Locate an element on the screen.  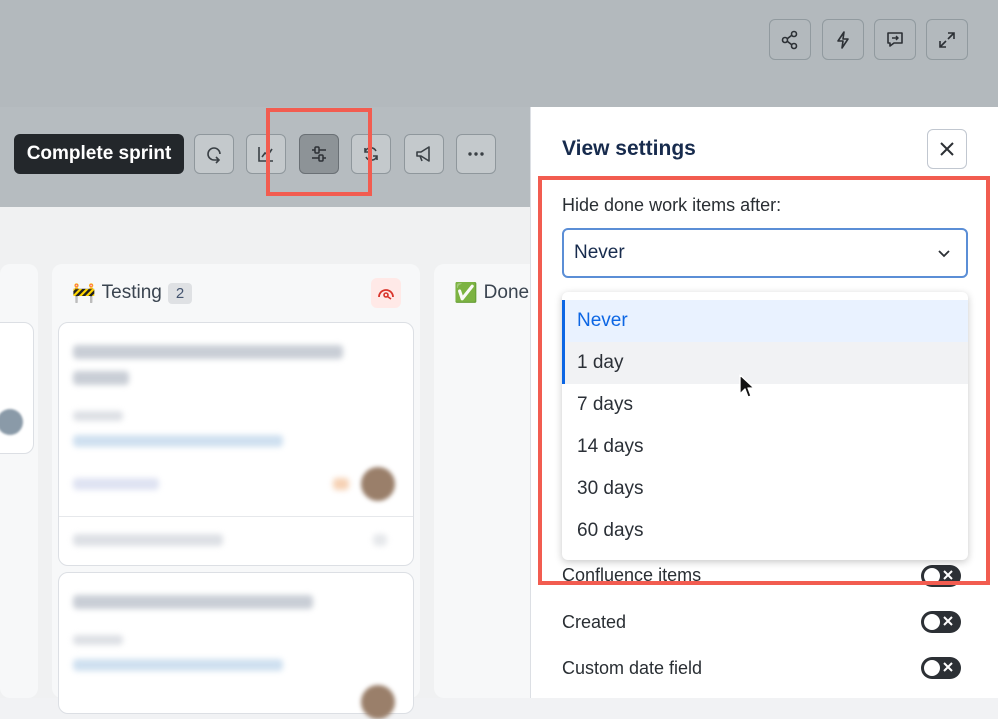
more-actions-button is located at coordinates (476, 154).